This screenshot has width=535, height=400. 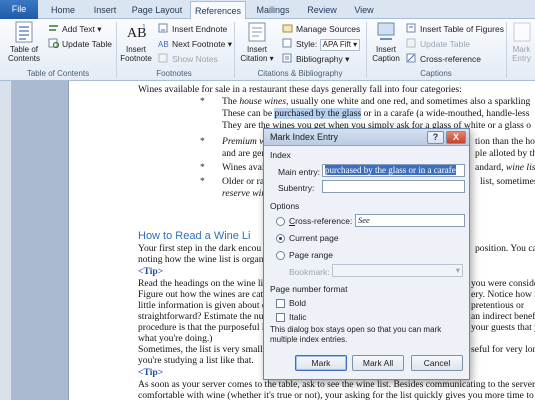 I want to click on bold-label: Bold, so click(x=298, y=303).